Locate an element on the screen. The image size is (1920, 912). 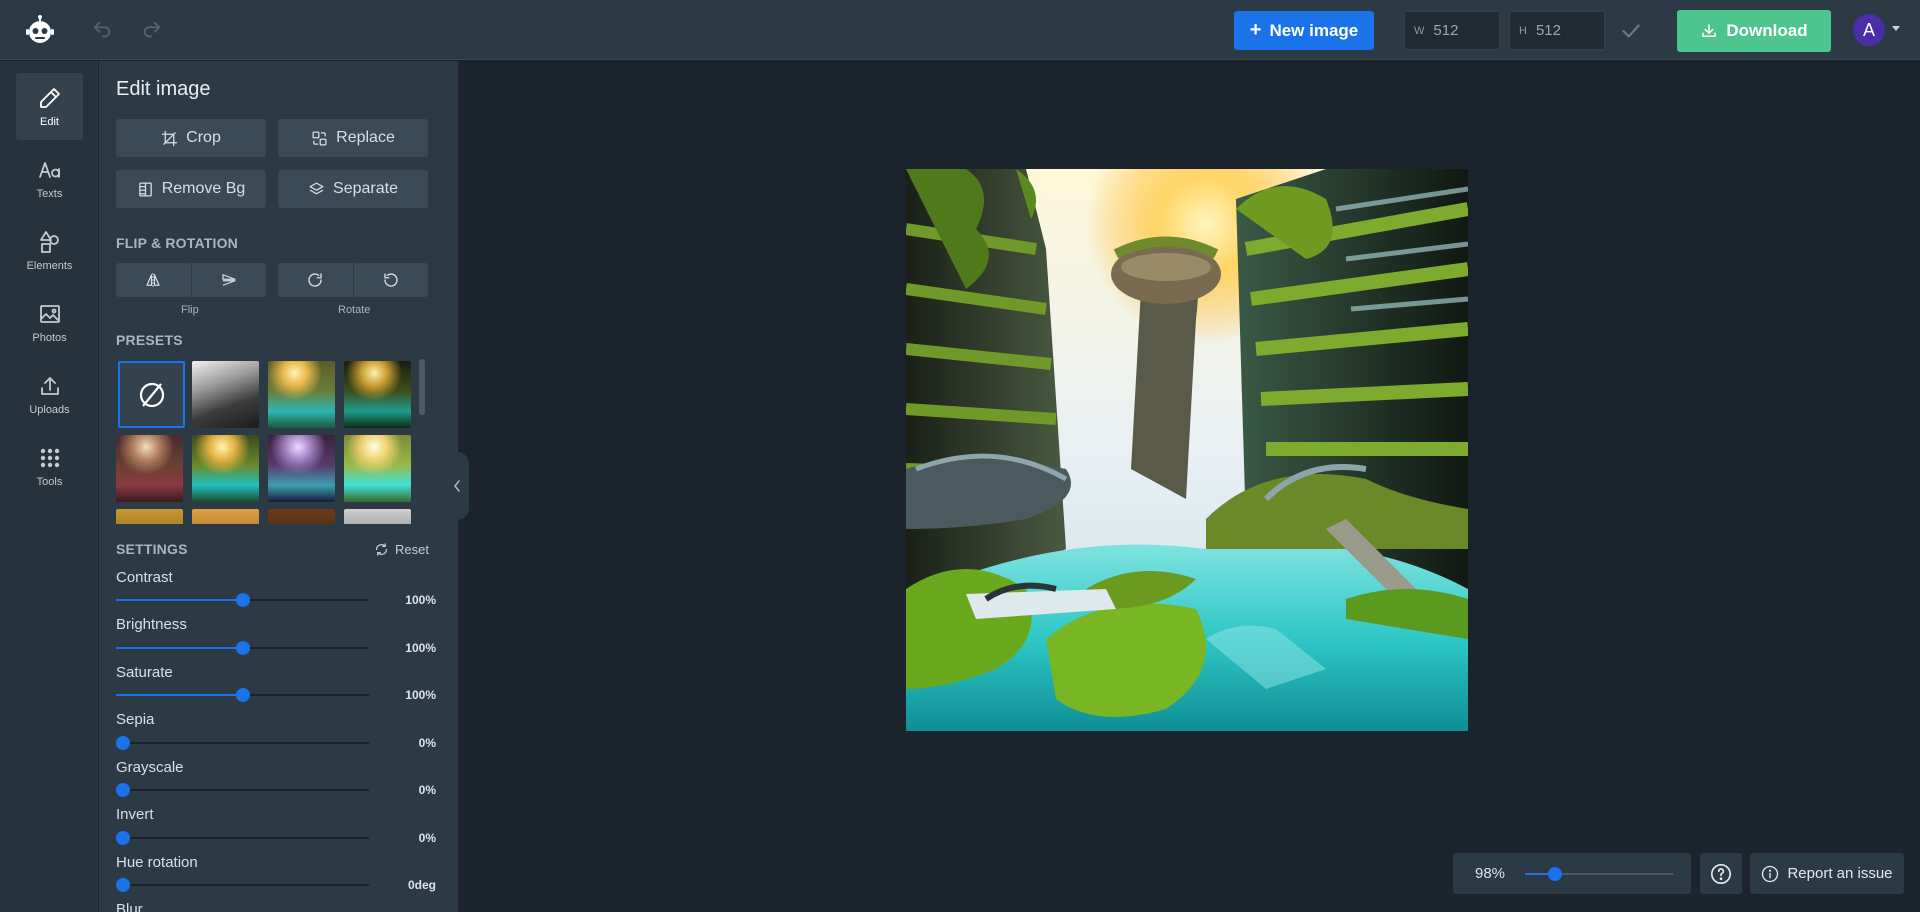
redo-icon is located at coordinates (152, 29).